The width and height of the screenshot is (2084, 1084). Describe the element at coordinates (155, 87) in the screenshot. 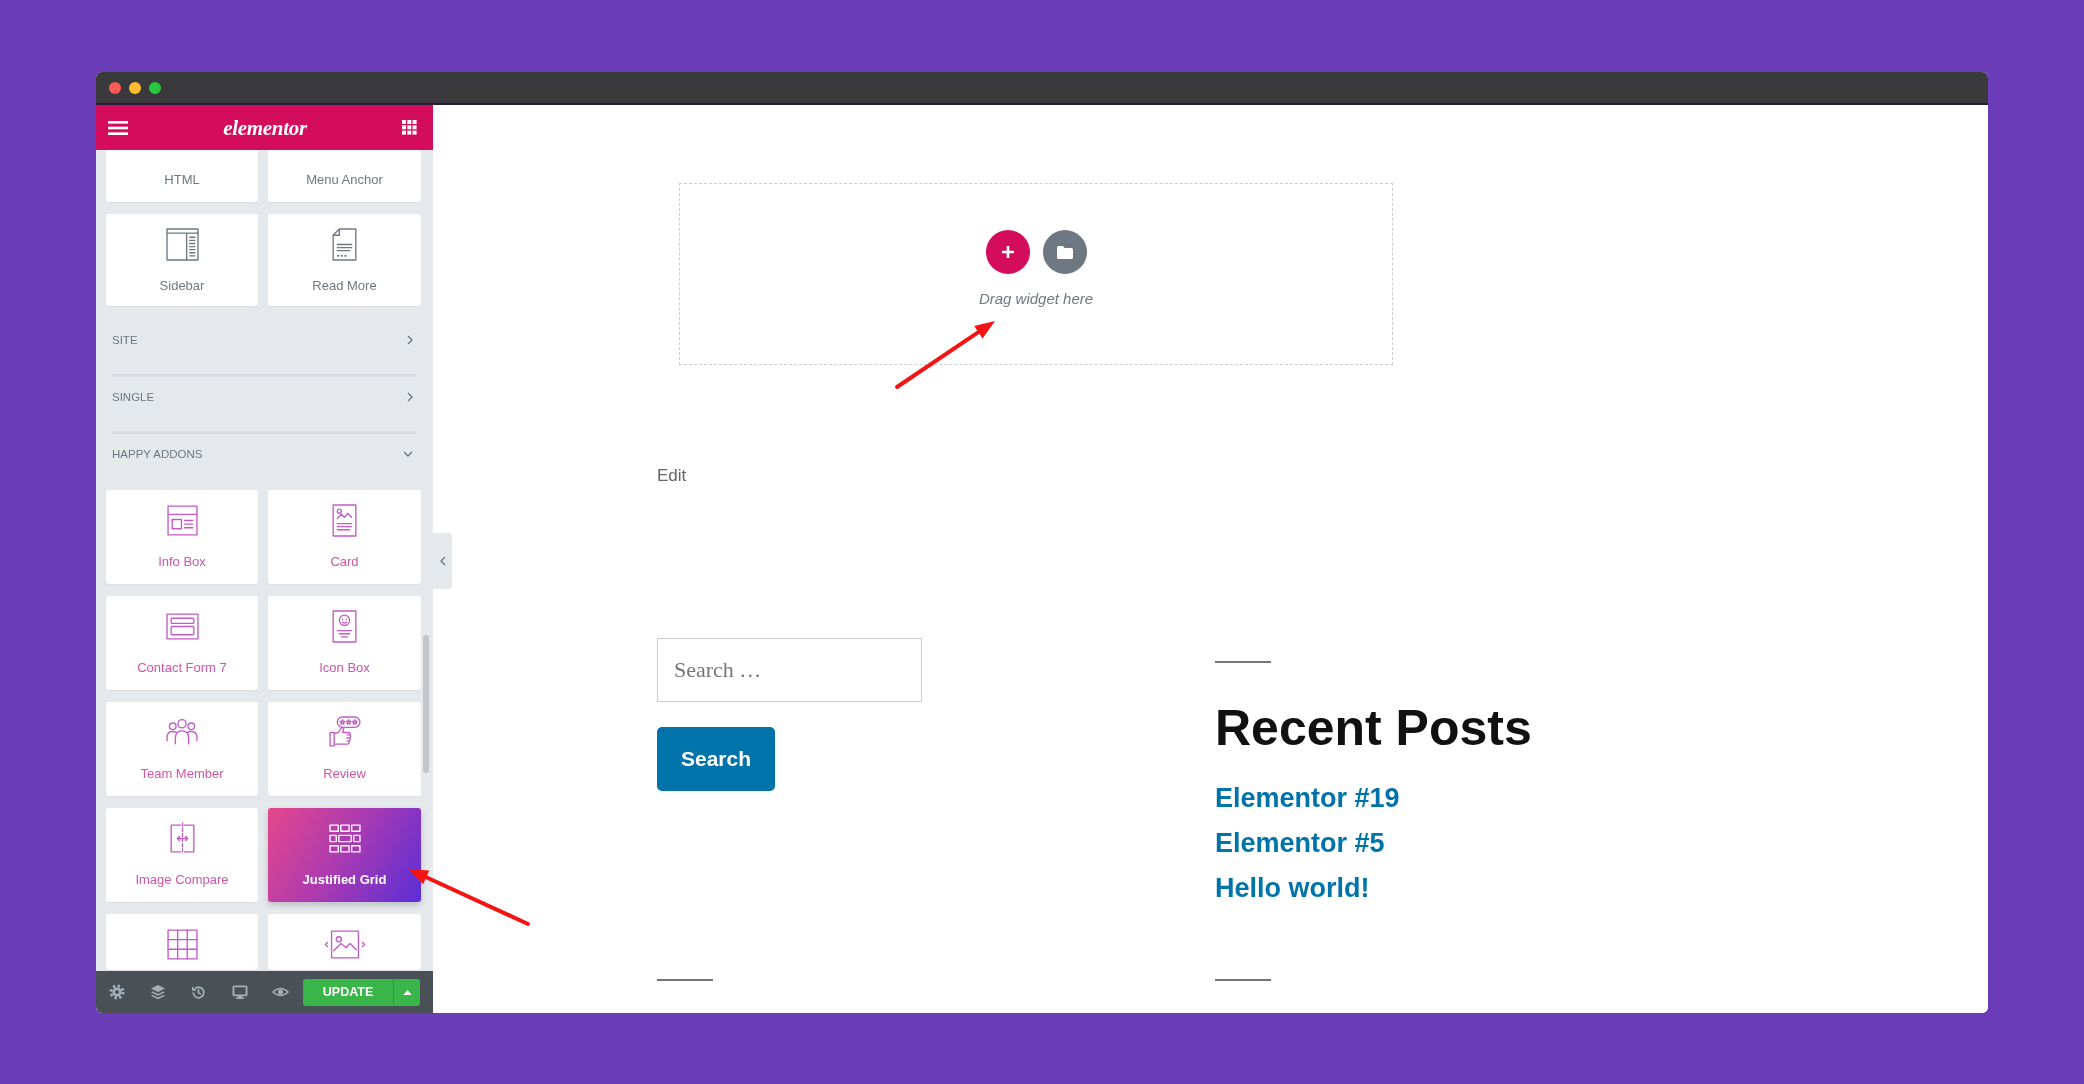

I see `maximize-button` at that location.